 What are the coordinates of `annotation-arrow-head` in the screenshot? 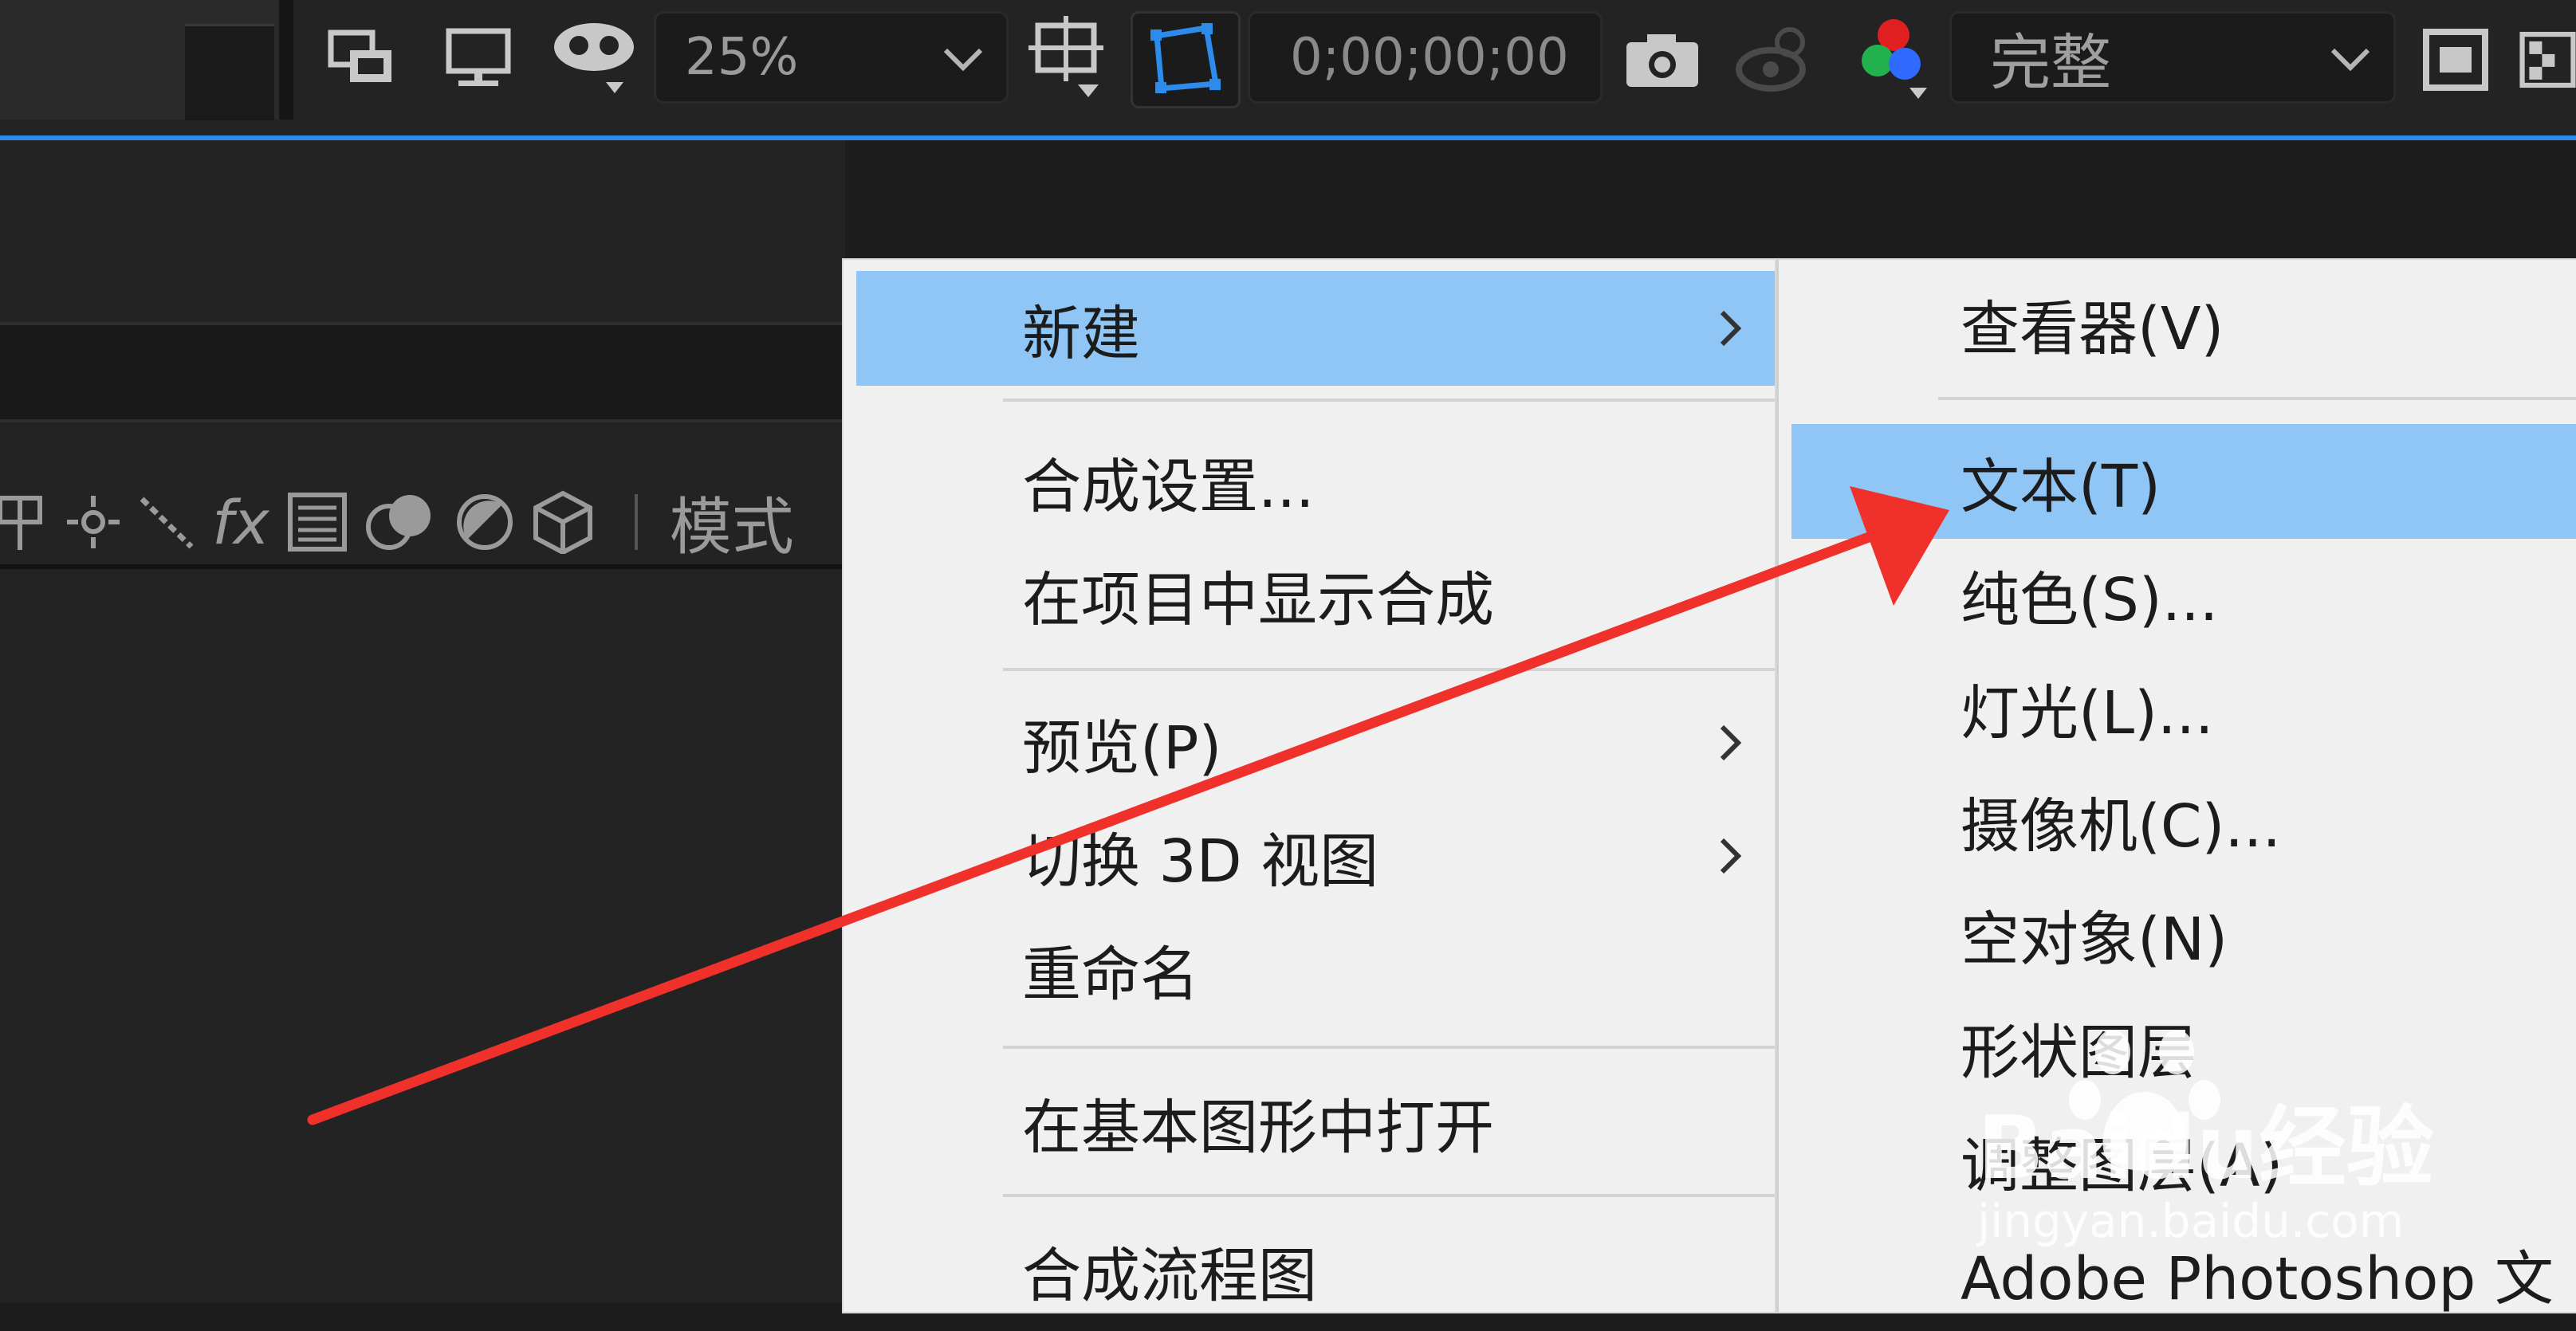 It's located at (1900, 546).